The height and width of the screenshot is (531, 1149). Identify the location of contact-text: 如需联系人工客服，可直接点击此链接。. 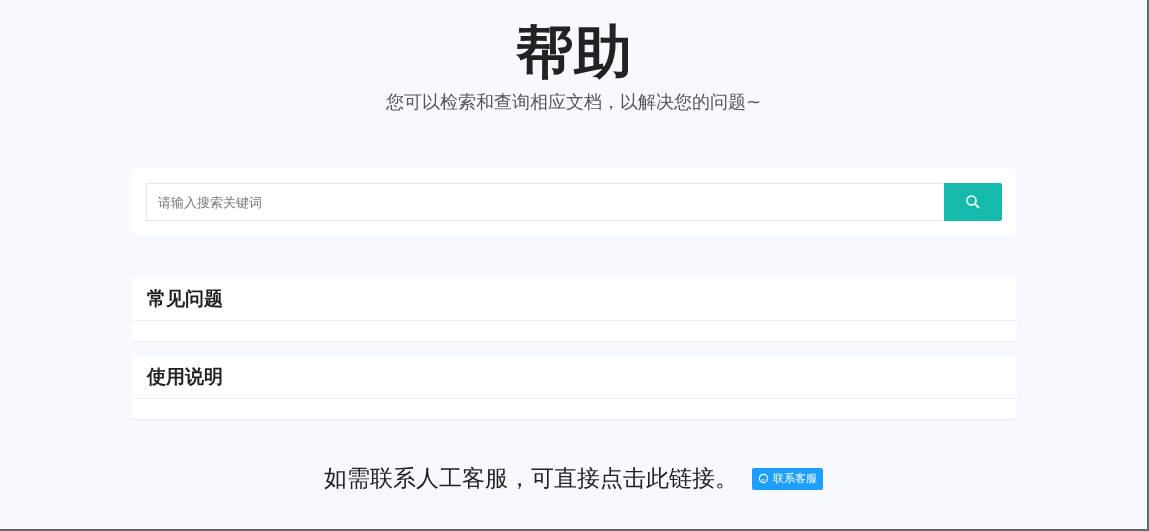
(531, 478).